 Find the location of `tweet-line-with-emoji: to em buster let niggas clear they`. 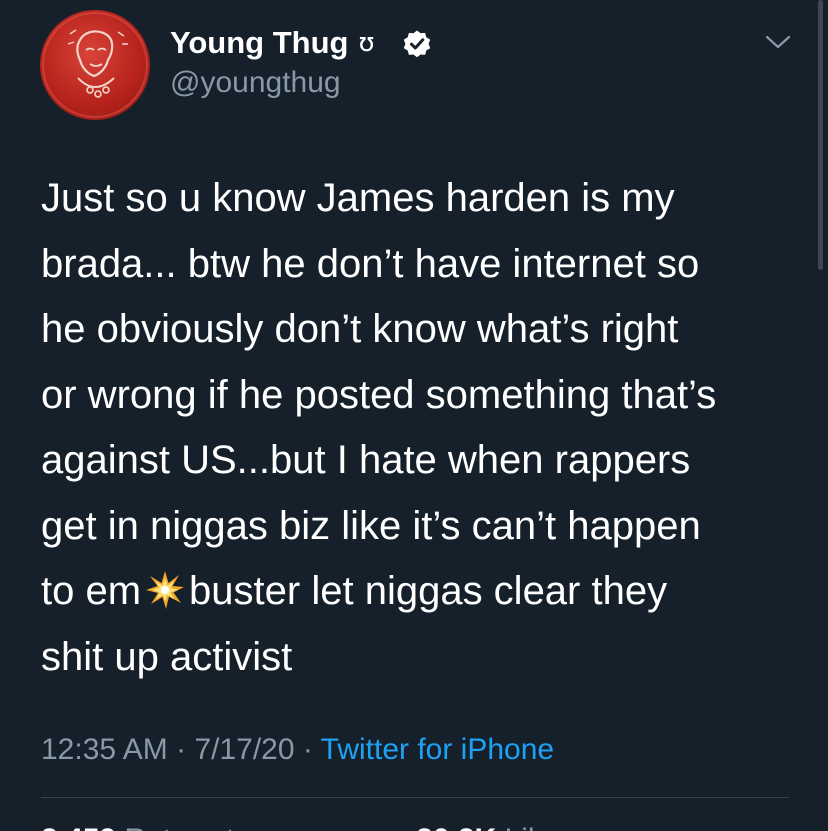

tweet-line-with-emoji: to em buster let niggas clear they is located at coordinates (426, 592).